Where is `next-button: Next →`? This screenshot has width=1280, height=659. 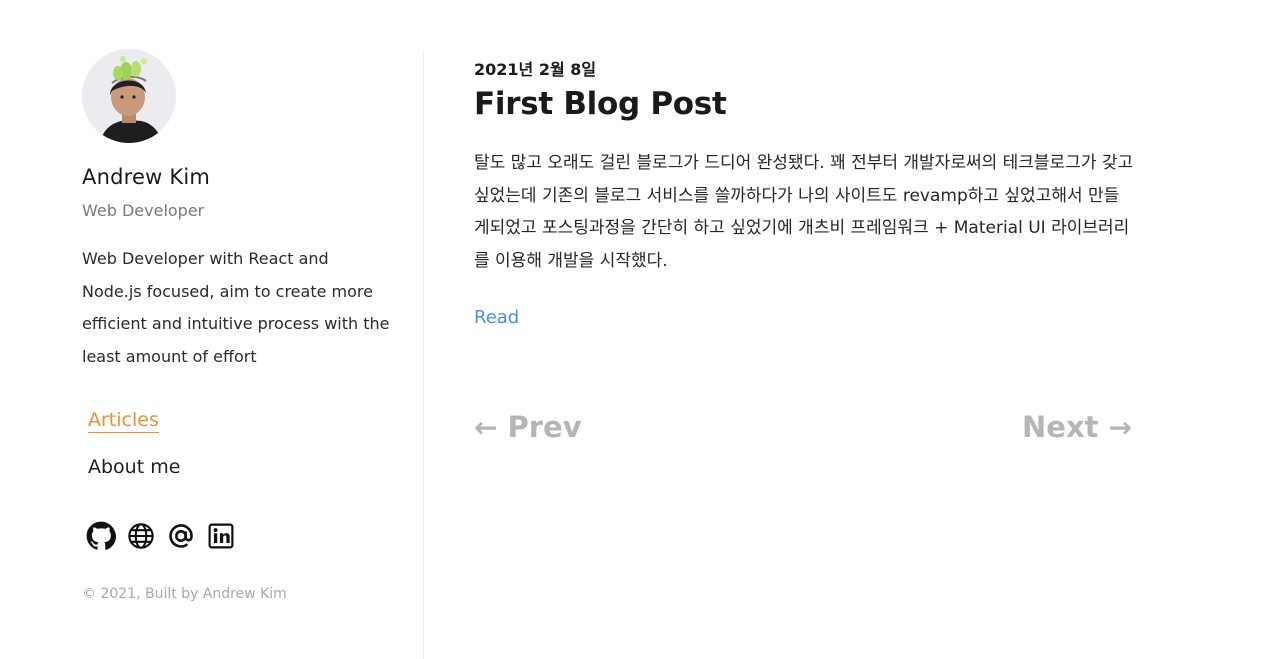 next-button: Next → is located at coordinates (1077, 427).